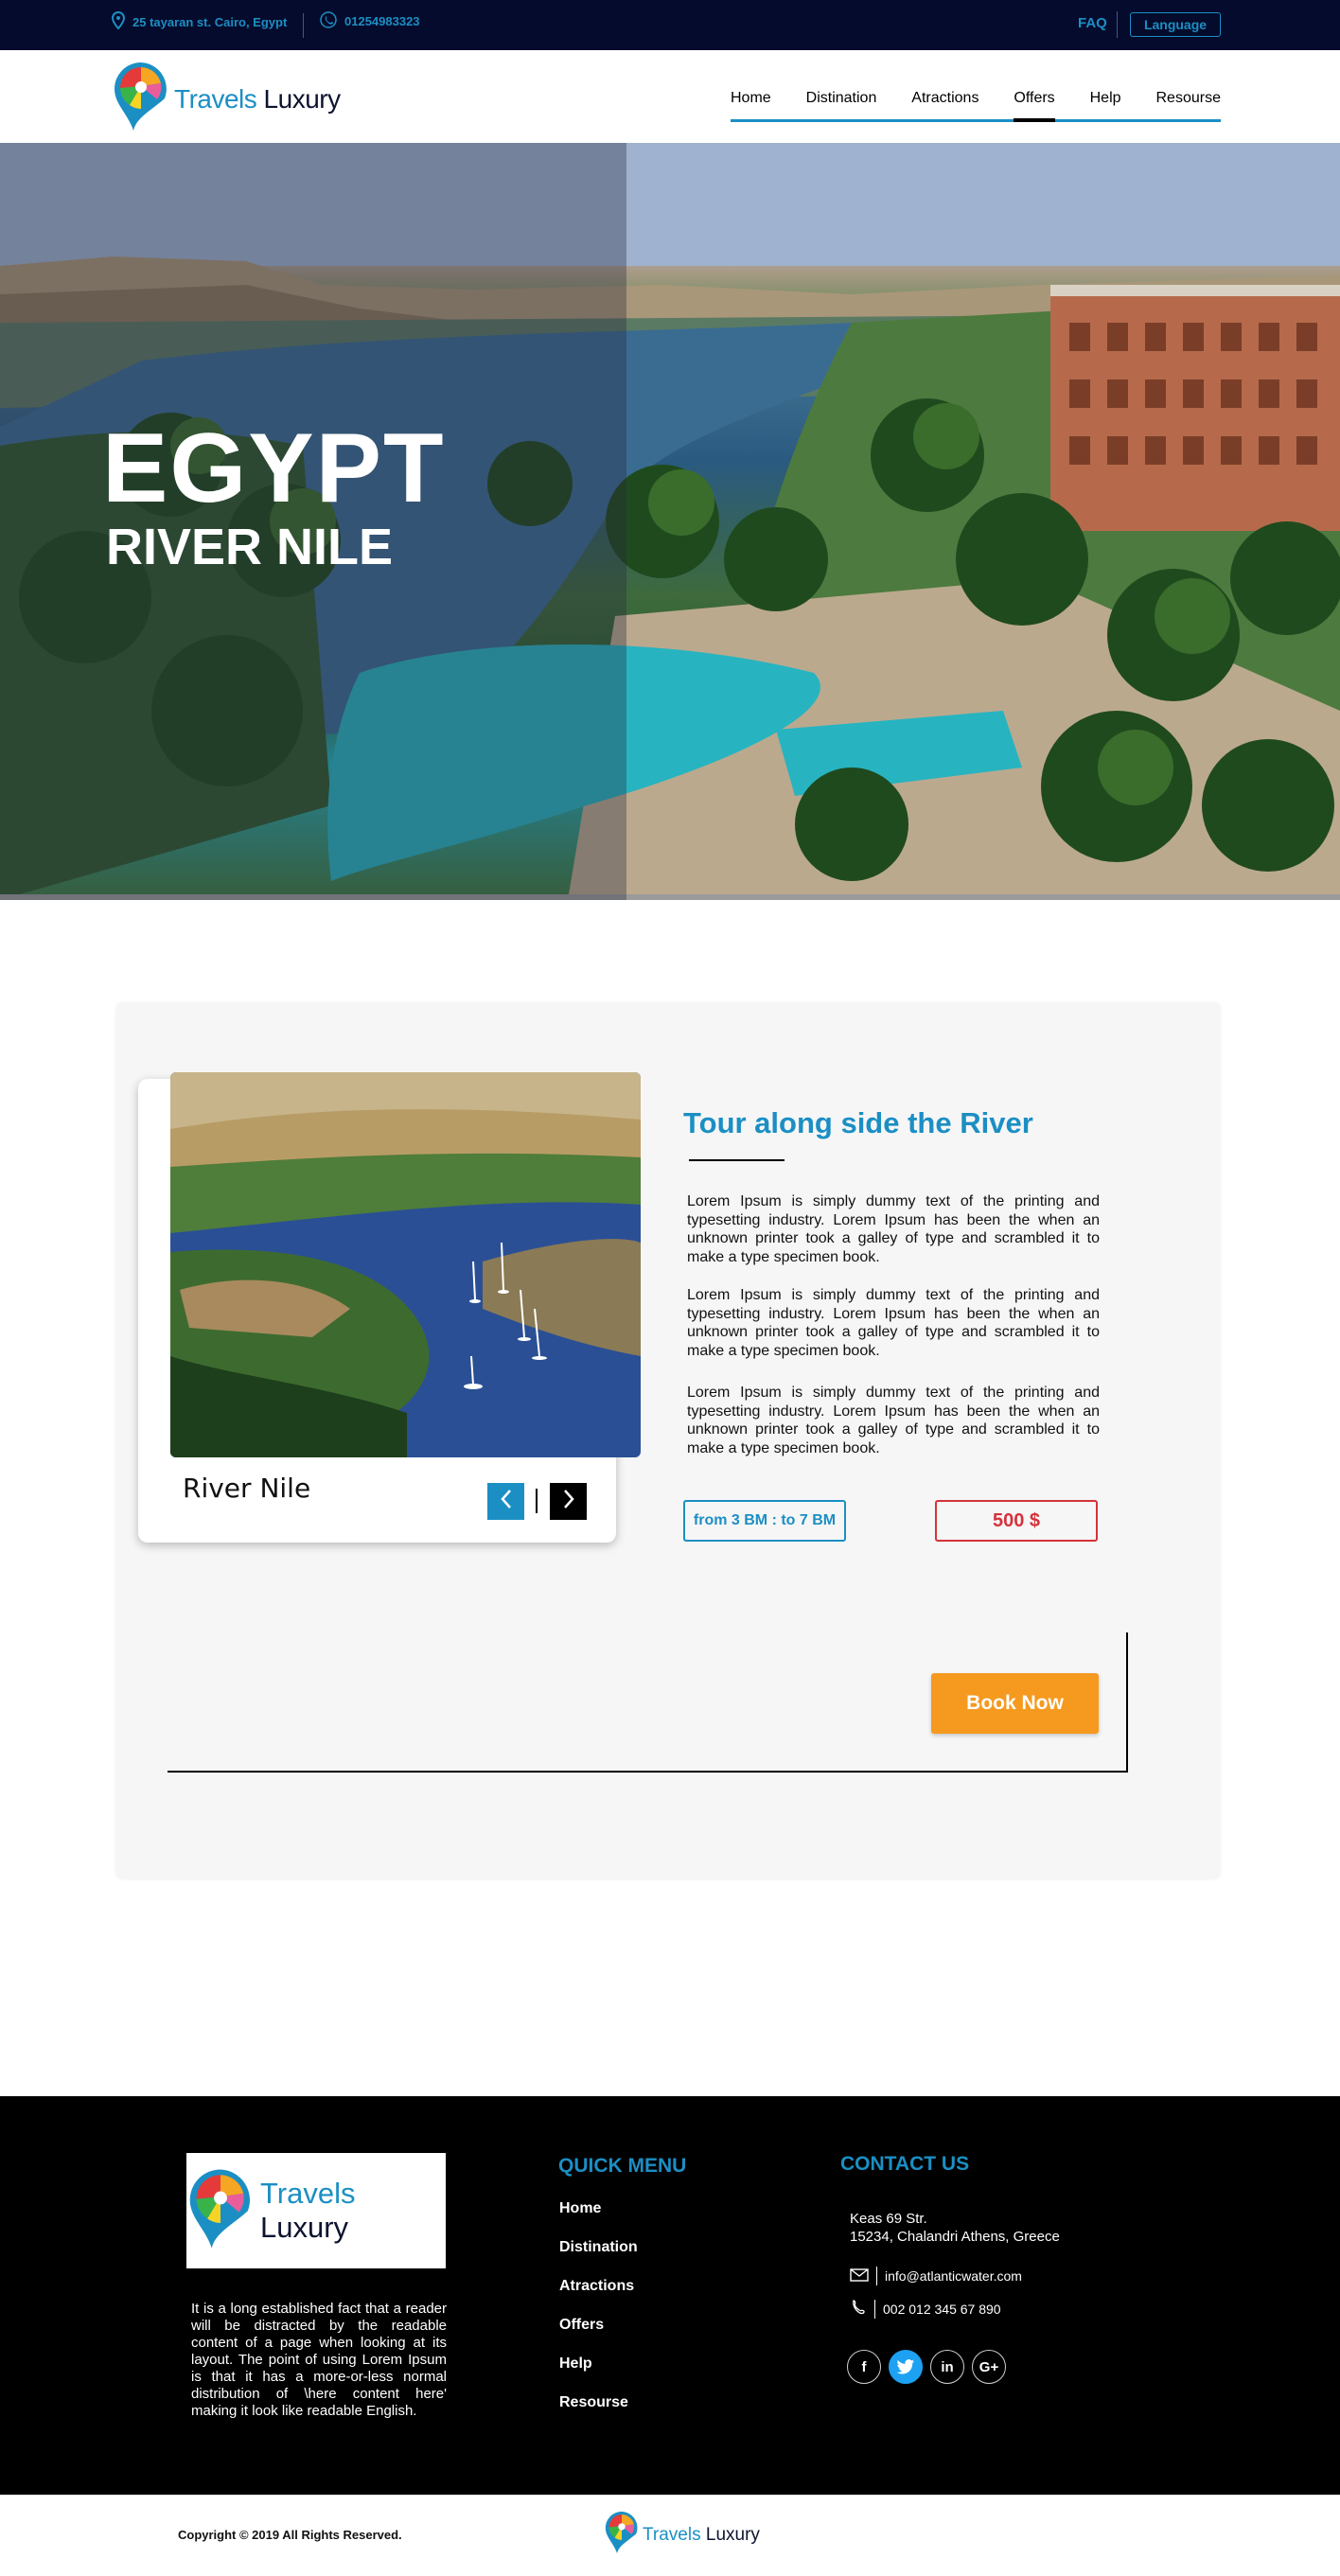  What do you see at coordinates (906, 2367) in the screenshot?
I see `twitter-icon` at bounding box center [906, 2367].